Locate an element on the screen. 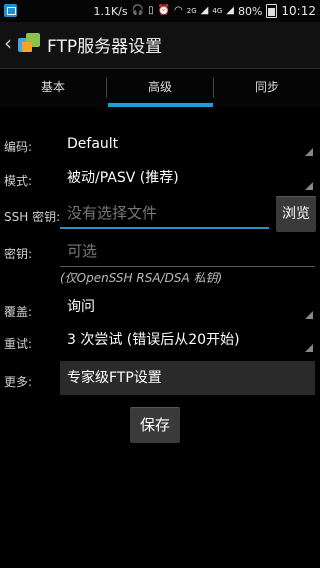 The height and width of the screenshot is (568, 320). passphrase-label: 密钥: is located at coordinates (18, 254).